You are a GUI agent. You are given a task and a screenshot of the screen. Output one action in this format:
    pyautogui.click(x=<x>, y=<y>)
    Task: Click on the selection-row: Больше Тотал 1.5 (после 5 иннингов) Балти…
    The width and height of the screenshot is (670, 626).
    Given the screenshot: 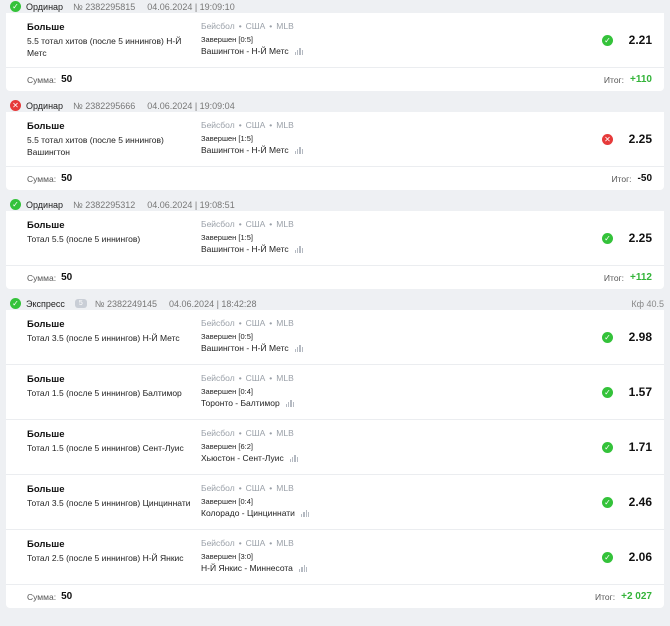 What is the action you would take?
    pyautogui.click(x=335, y=392)
    